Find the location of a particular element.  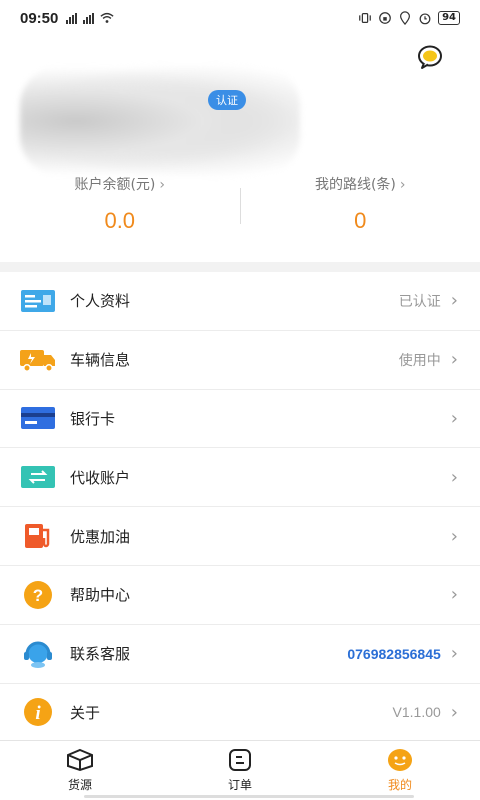

stat-routes: 我的路线(条) › 0 is located at coordinates (360, 209).